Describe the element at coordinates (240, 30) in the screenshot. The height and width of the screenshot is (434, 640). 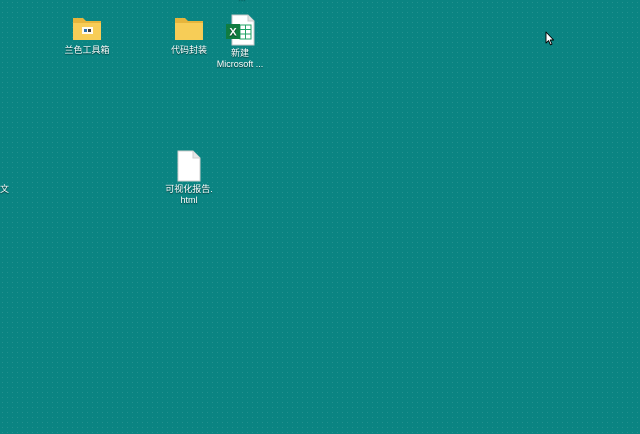
I see `excel-file-icon: X` at that location.